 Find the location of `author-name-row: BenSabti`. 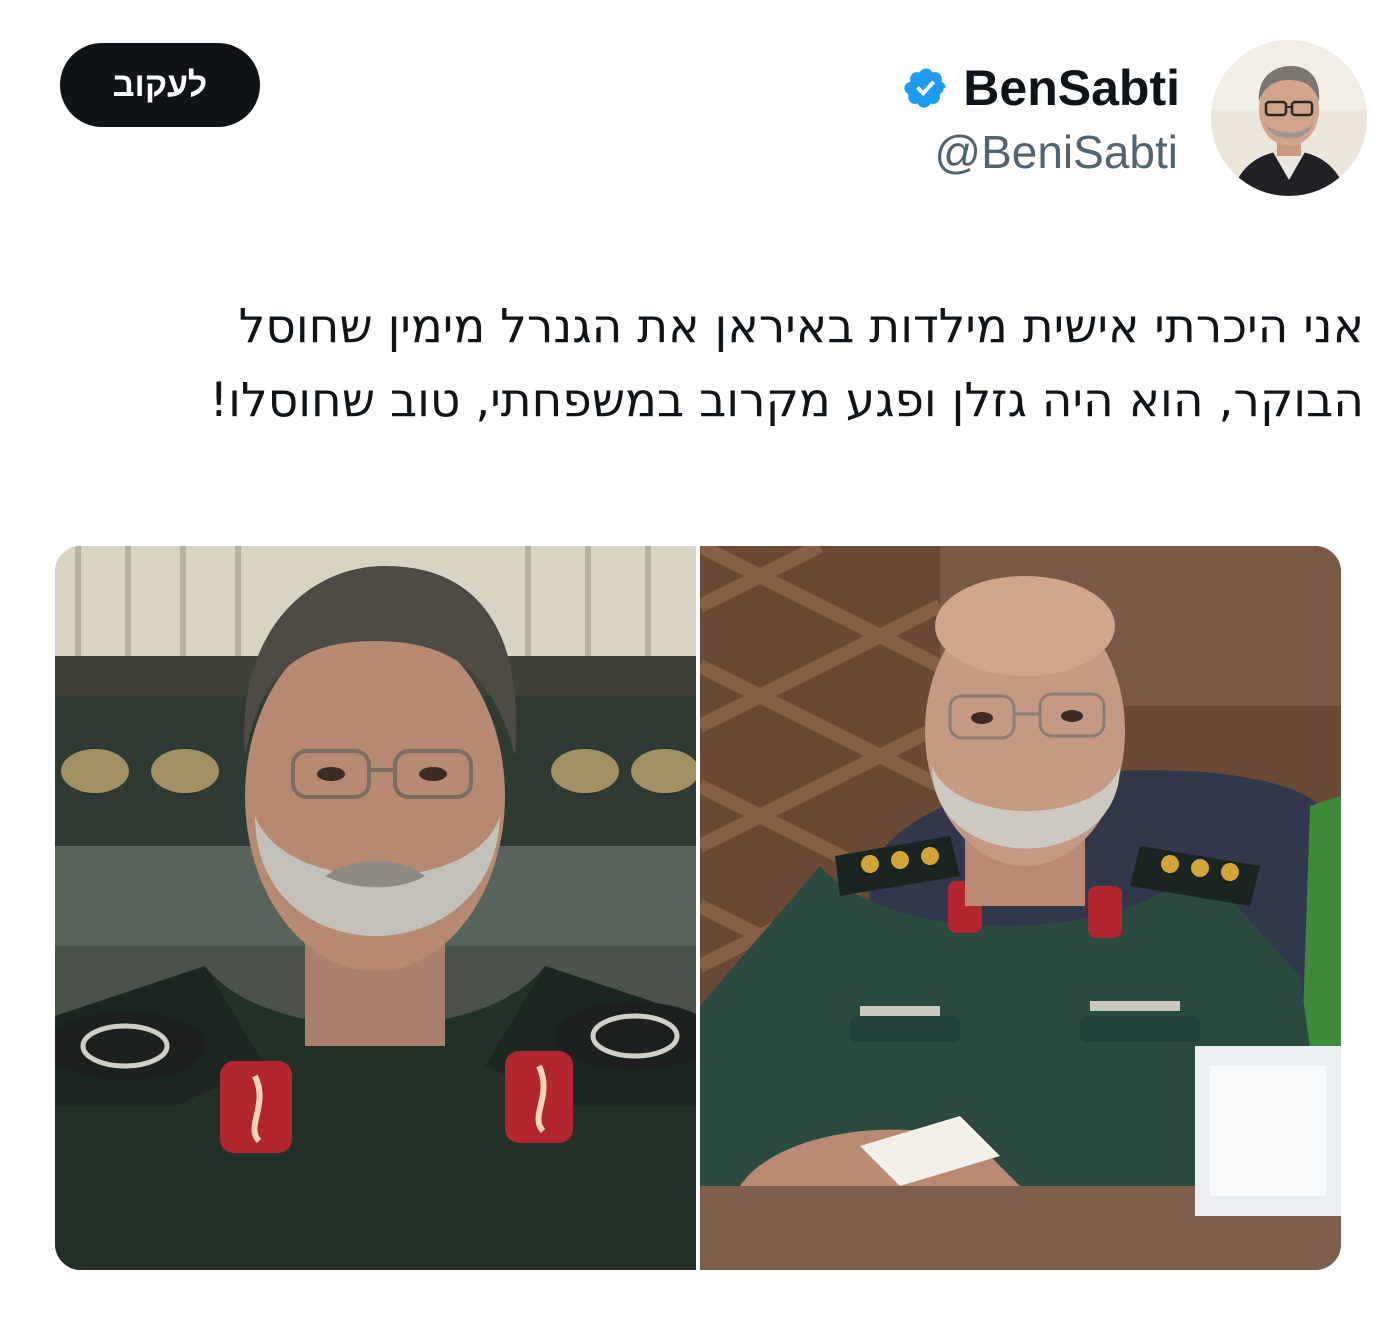

author-name-row: BenSabti is located at coordinates (1041, 88).